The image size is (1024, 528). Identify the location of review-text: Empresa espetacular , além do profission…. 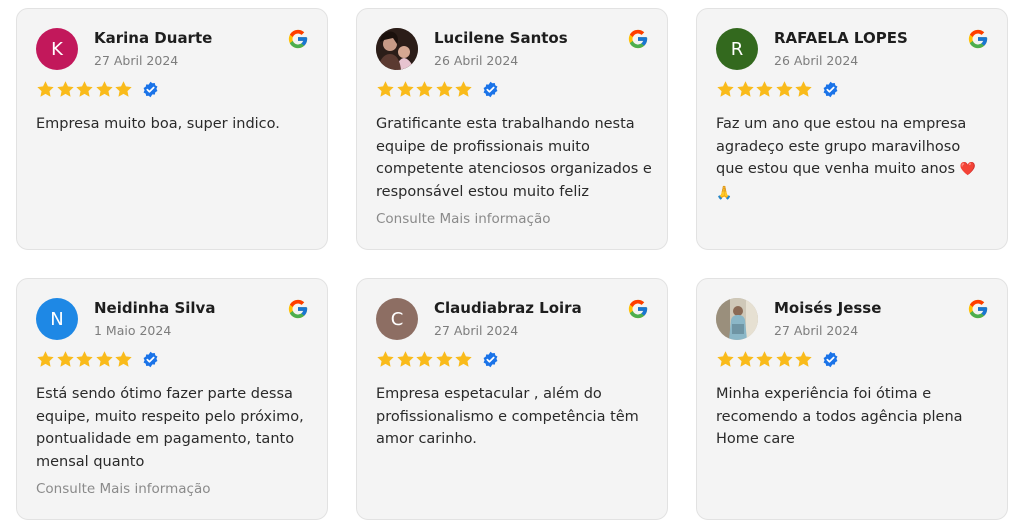
(507, 416).